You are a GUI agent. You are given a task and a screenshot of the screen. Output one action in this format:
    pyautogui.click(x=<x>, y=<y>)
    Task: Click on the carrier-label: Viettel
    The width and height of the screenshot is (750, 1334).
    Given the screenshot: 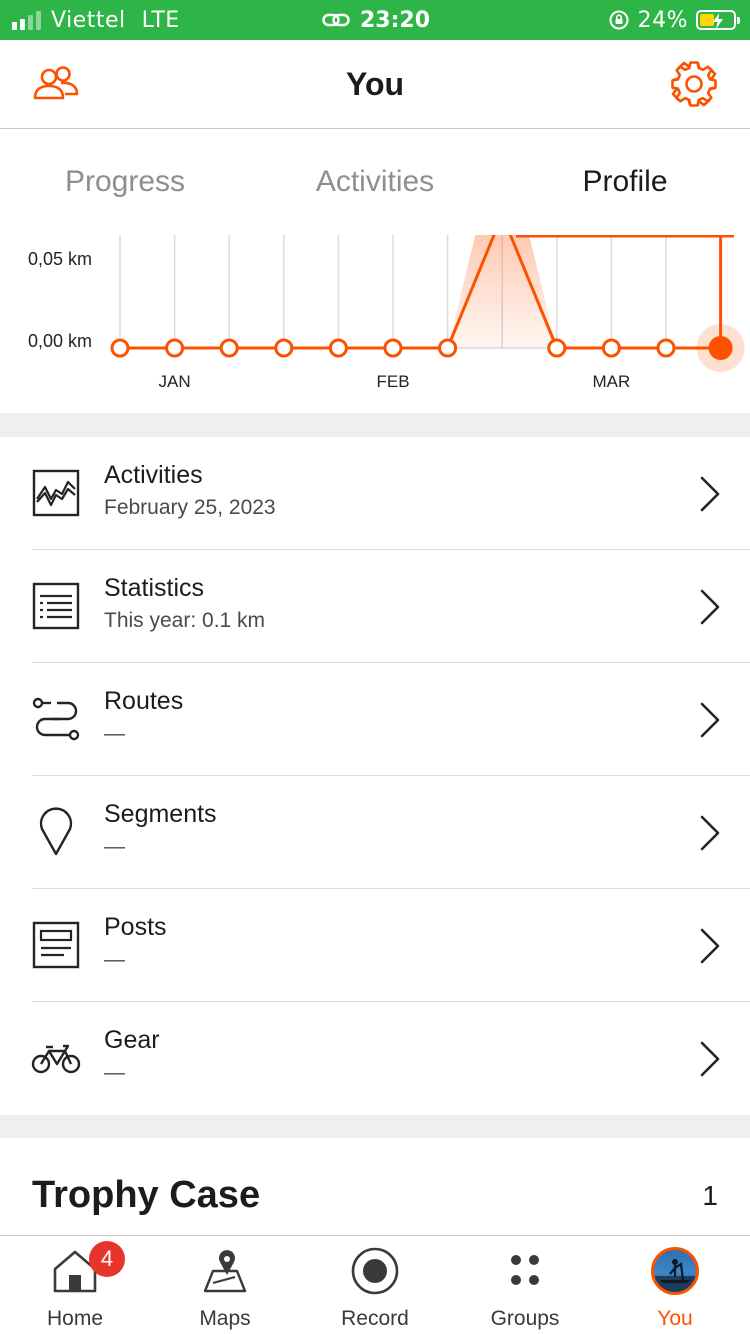 What is the action you would take?
    pyautogui.click(x=88, y=20)
    